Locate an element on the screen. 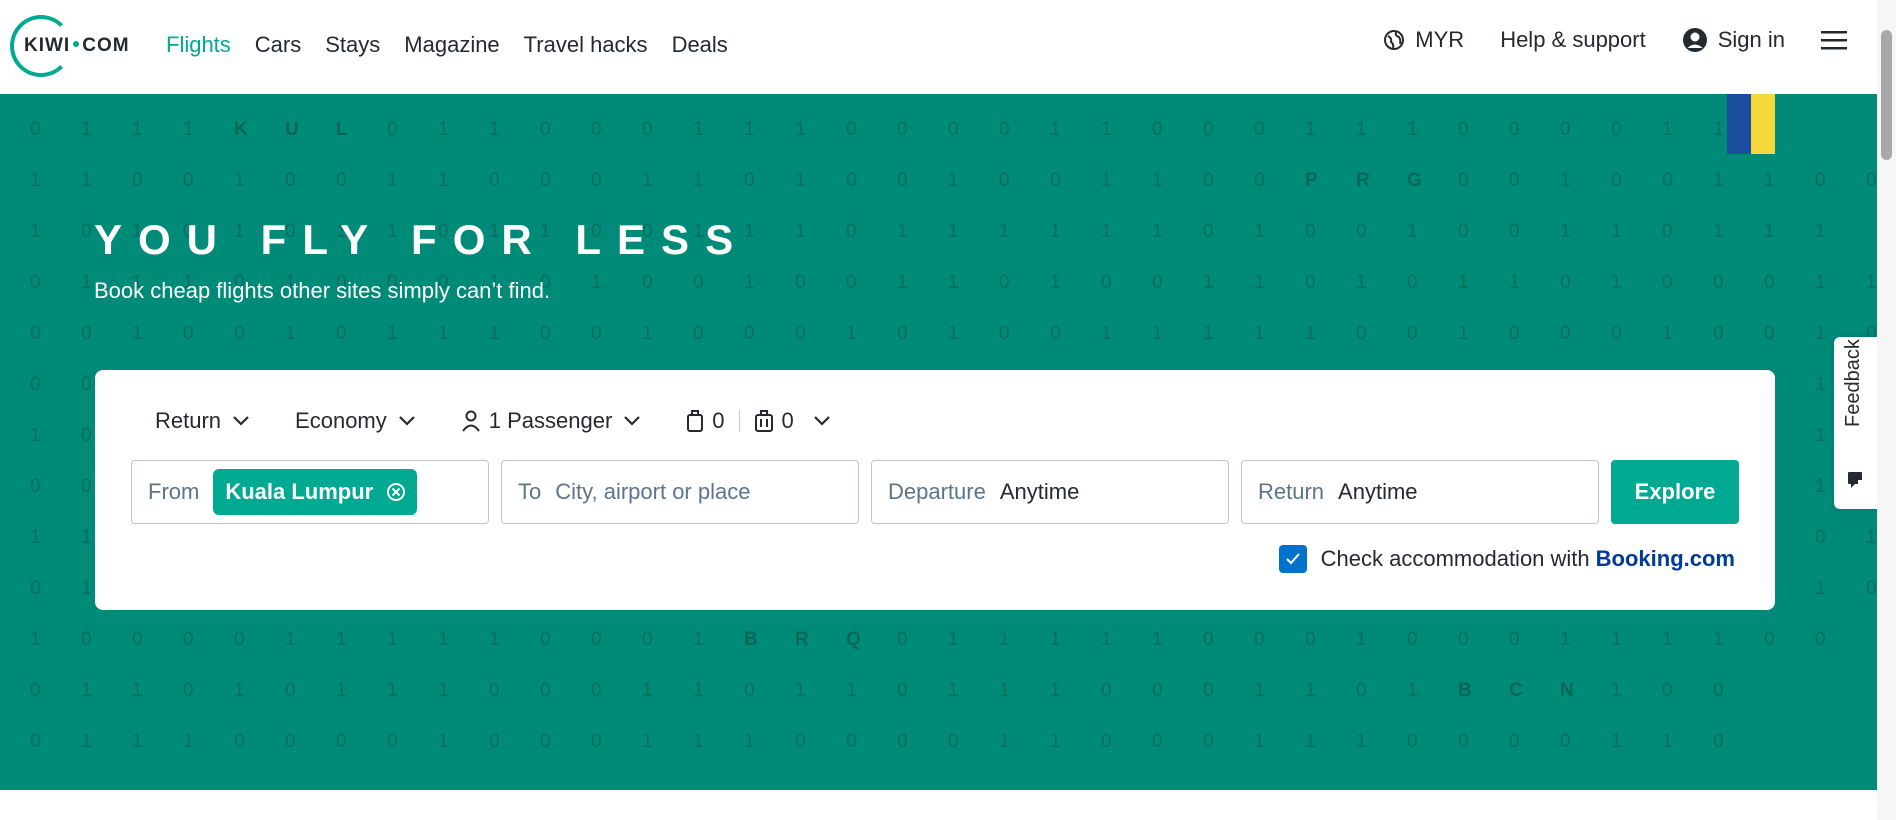 Image resolution: width=1896 pixels, height=820 pixels. cabin-bag-icon is located at coordinates (695, 421).